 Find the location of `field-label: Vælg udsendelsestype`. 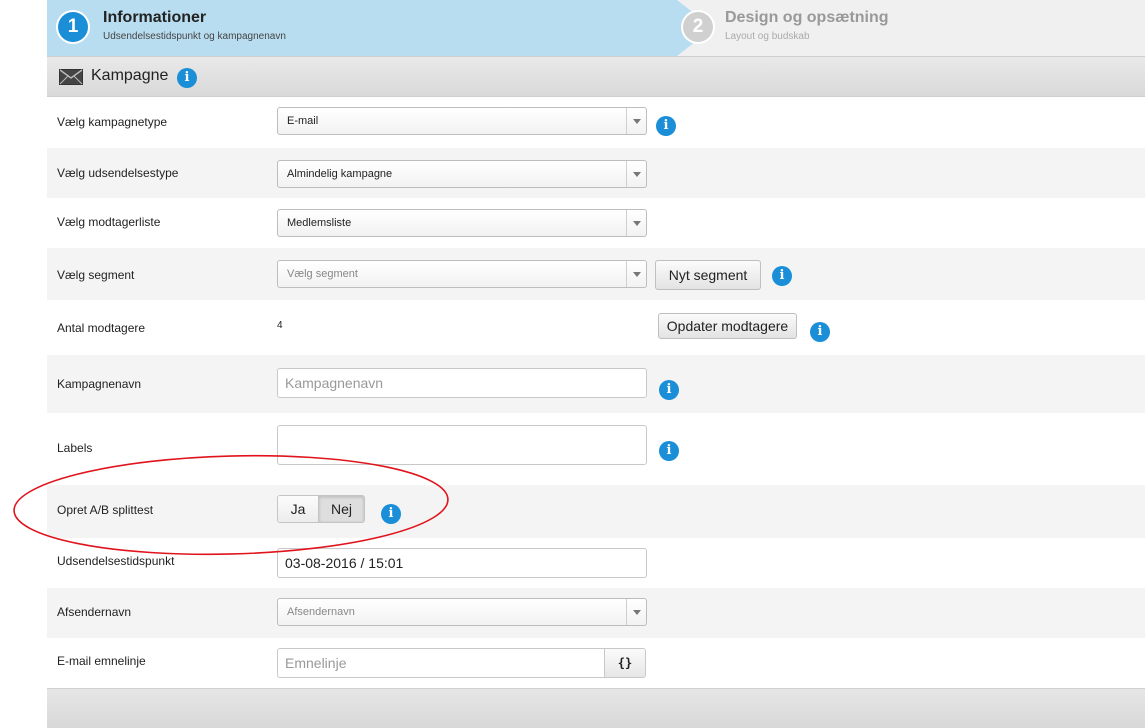

field-label: Vælg udsendelsestype is located at coordinates (118, 173).